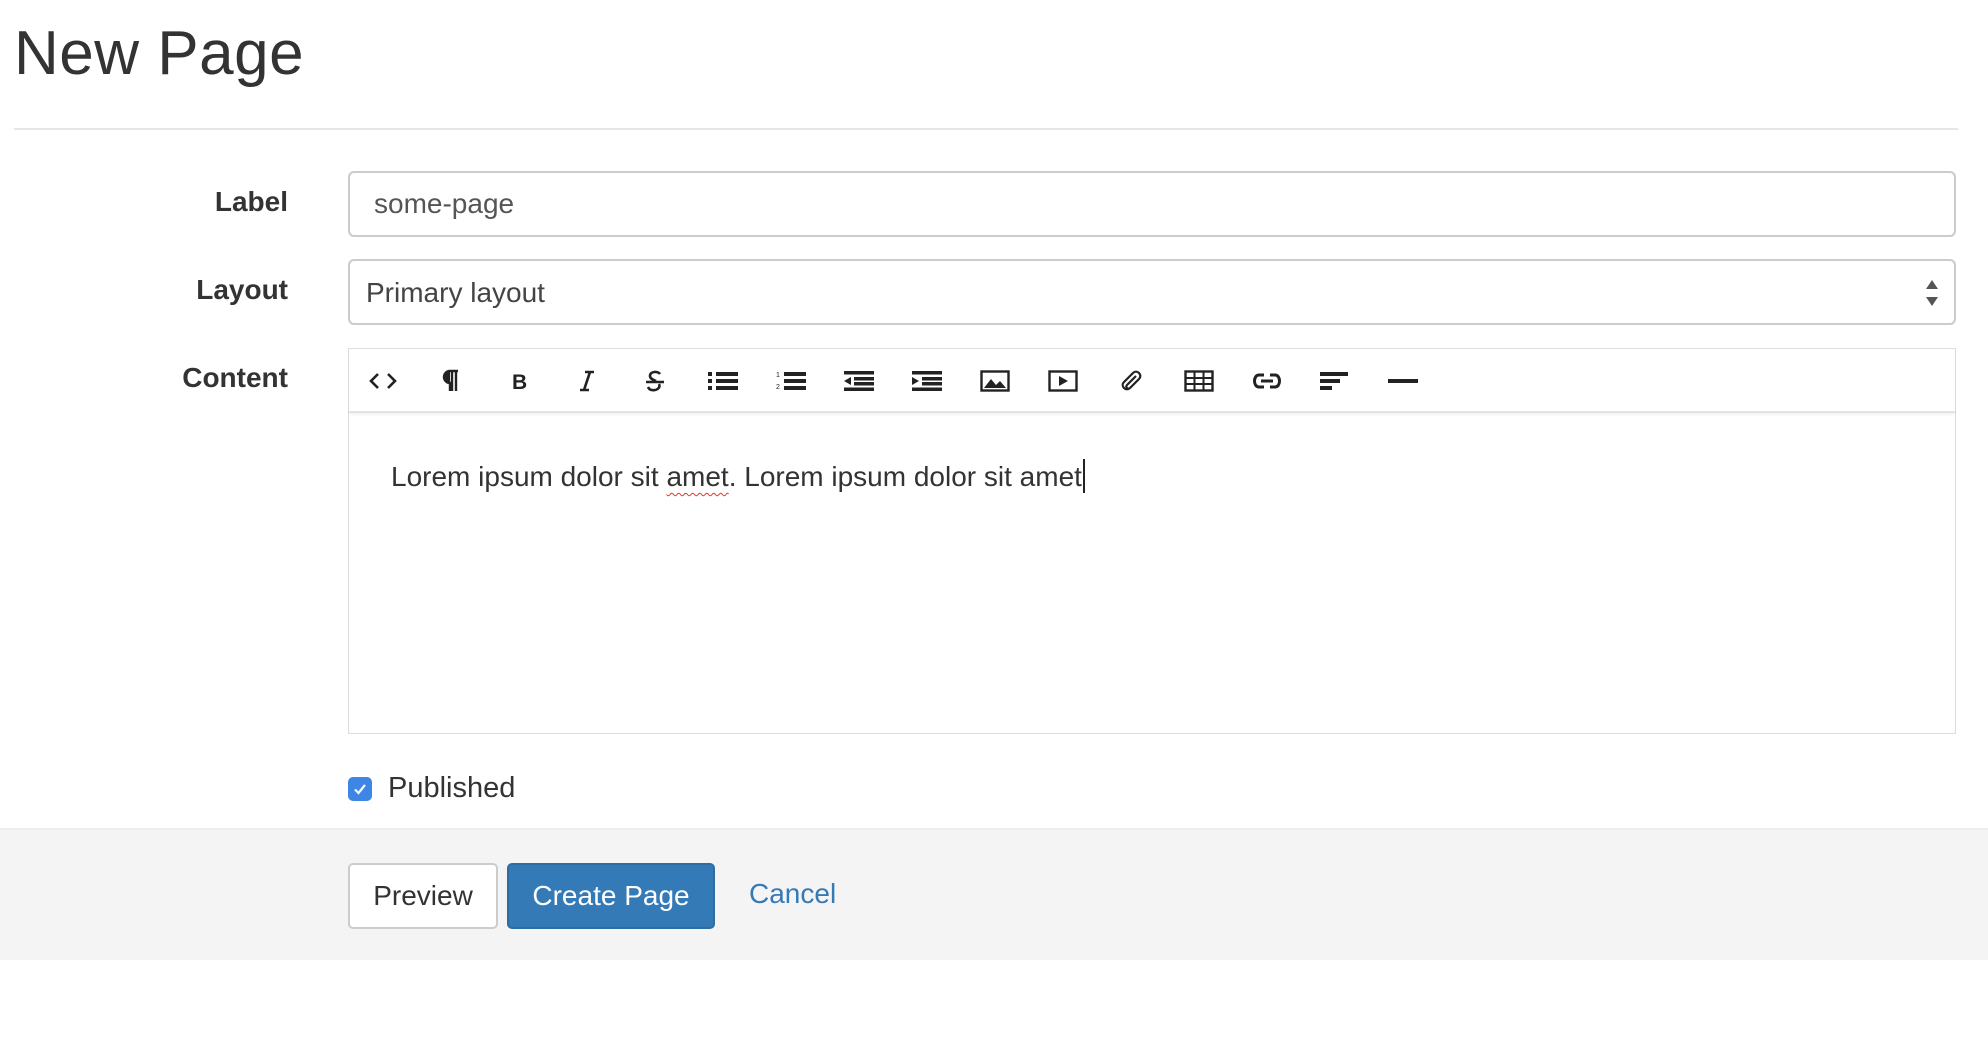  What do you see at coordinates (611, 896) in the screenshot?
I see `create-page-button: Create Page` at bounding box center [611, 896].